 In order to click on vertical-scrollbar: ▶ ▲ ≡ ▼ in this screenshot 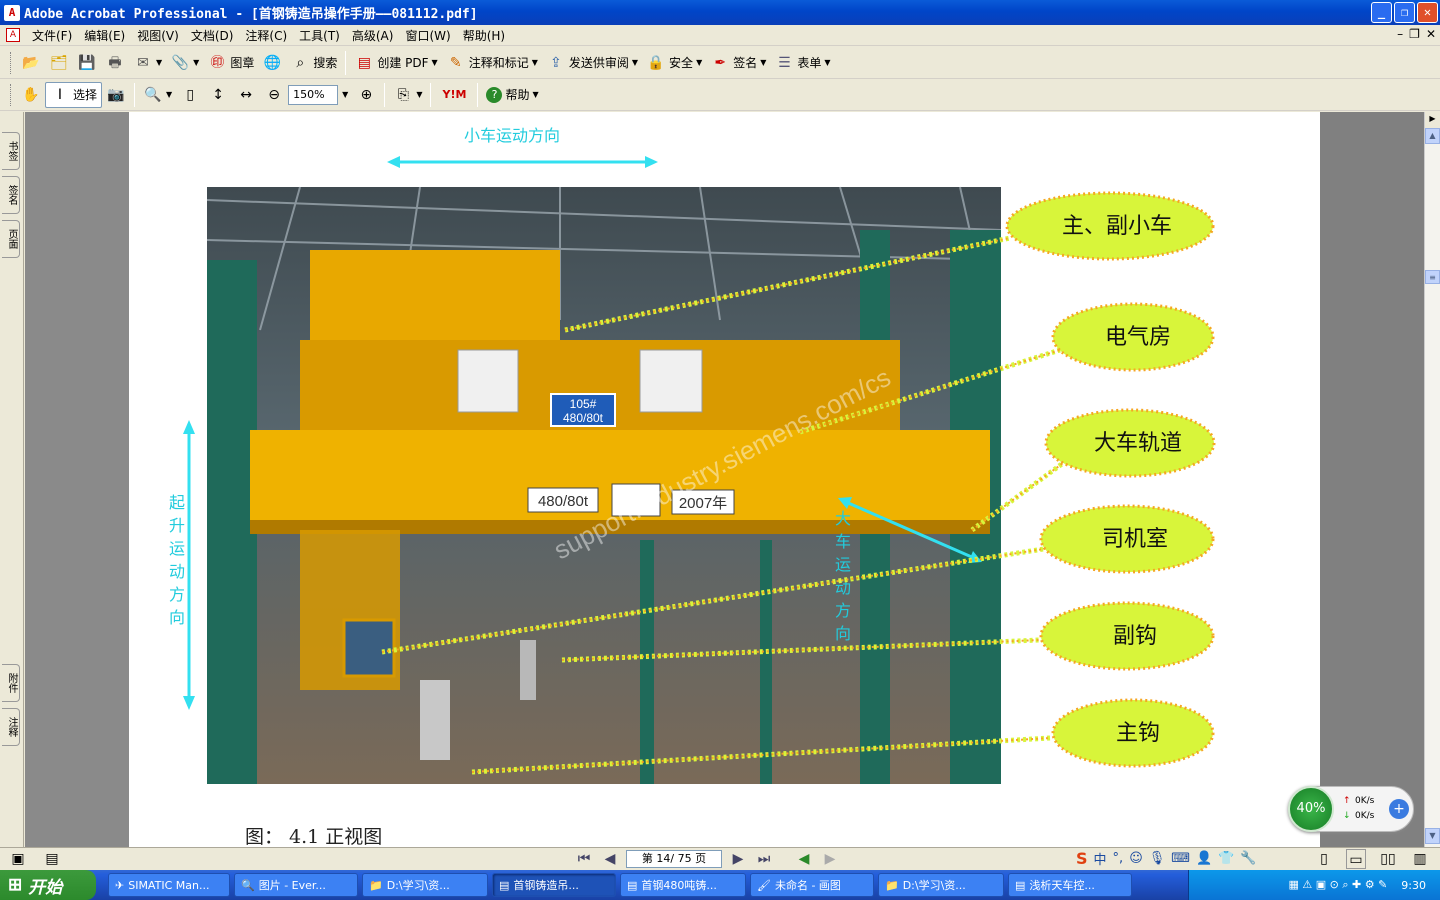, I will do `click(1432, 479)`.